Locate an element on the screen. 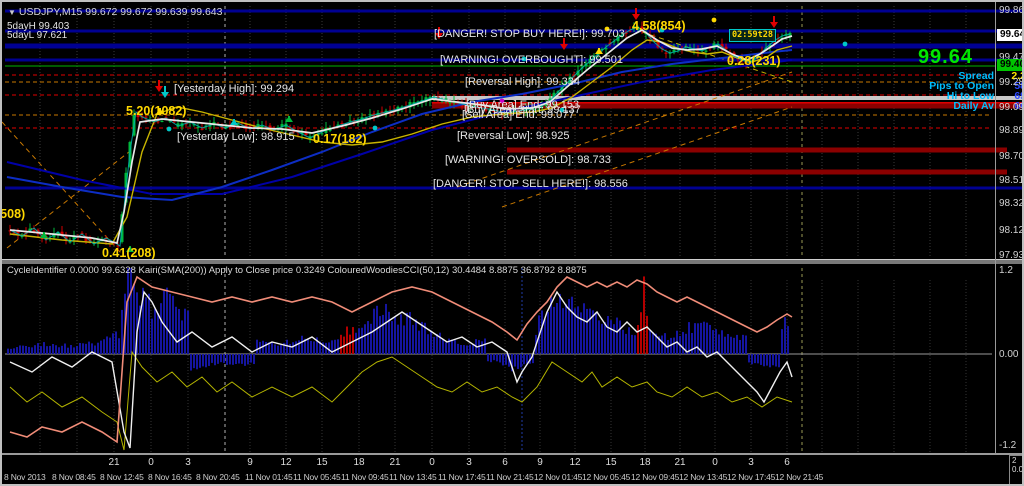  corner-value-2: 0.00 is located at coordinates (1018, 469).